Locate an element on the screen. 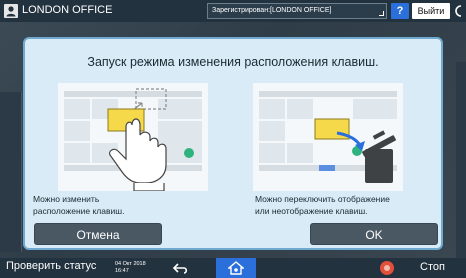 This screenshot has height=278, width=466. logout-button: Выйти is located at coordinates (431, 11).